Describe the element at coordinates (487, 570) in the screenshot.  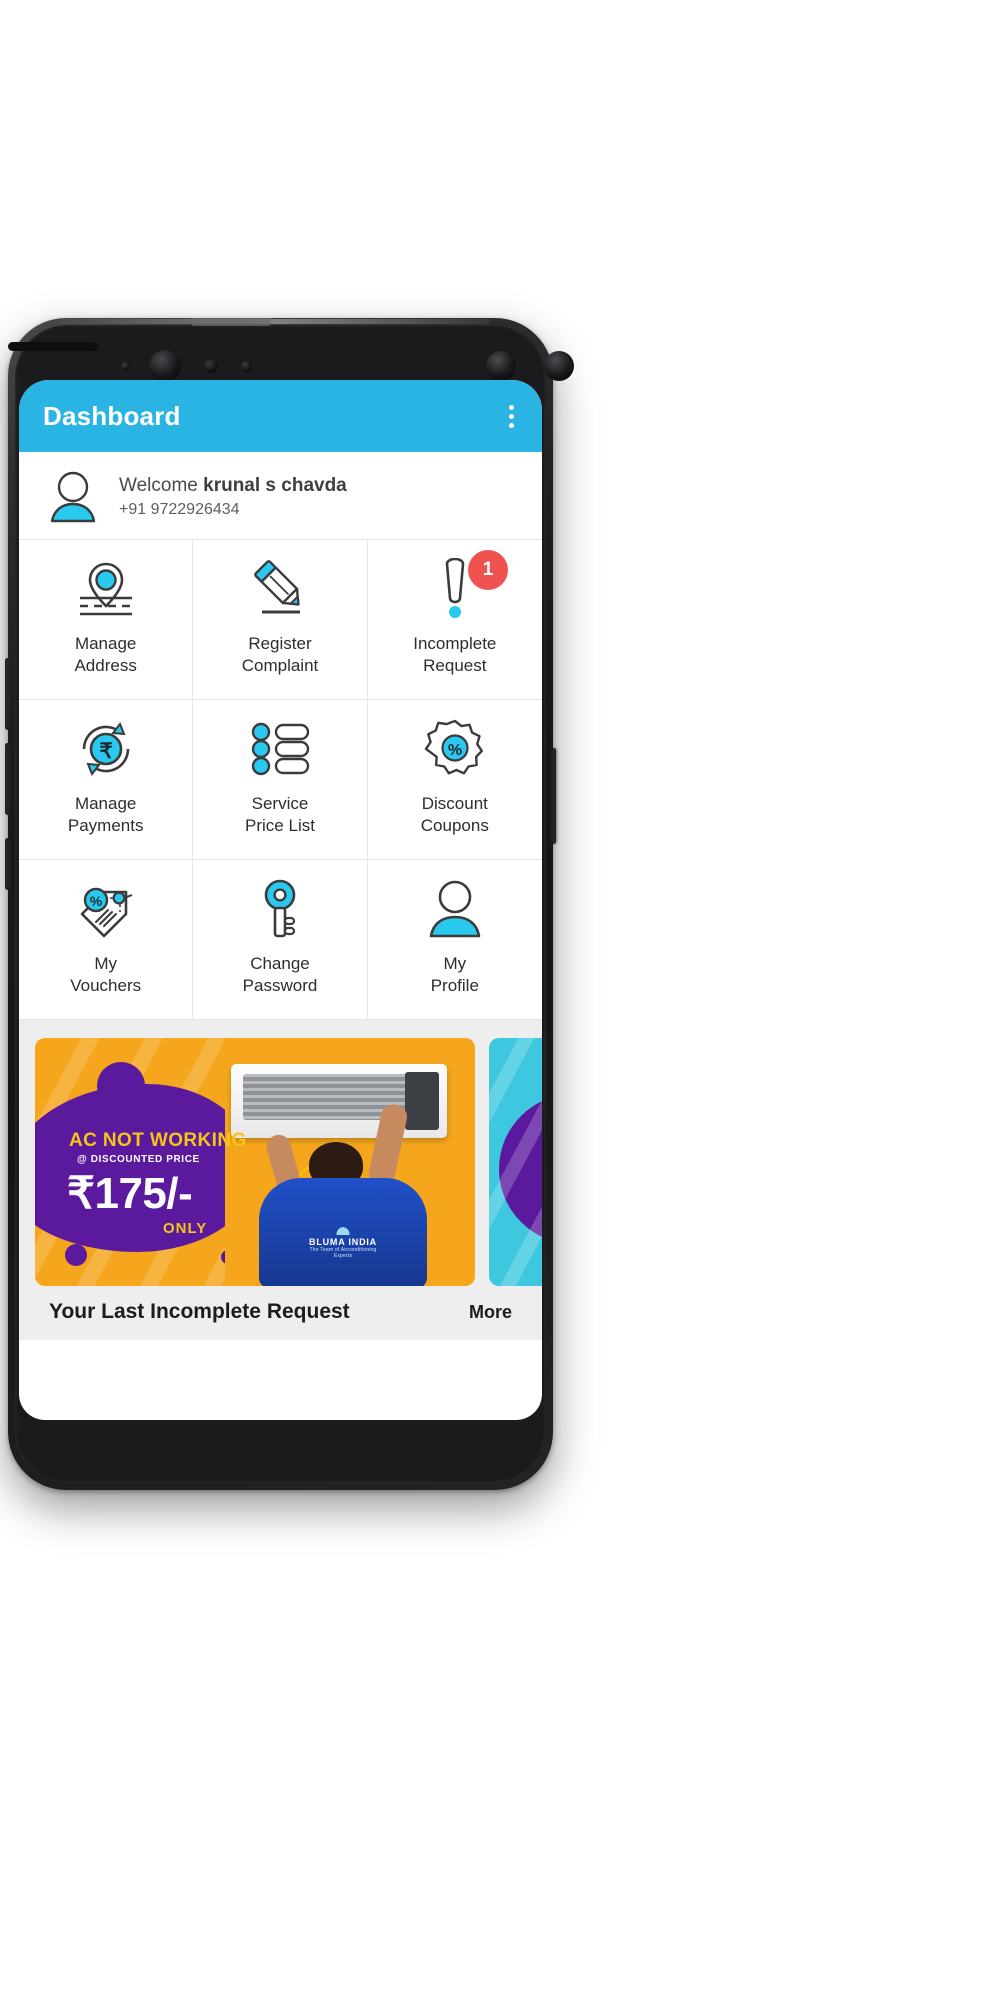
I see `incomplete-request-badge: 1` at that location.